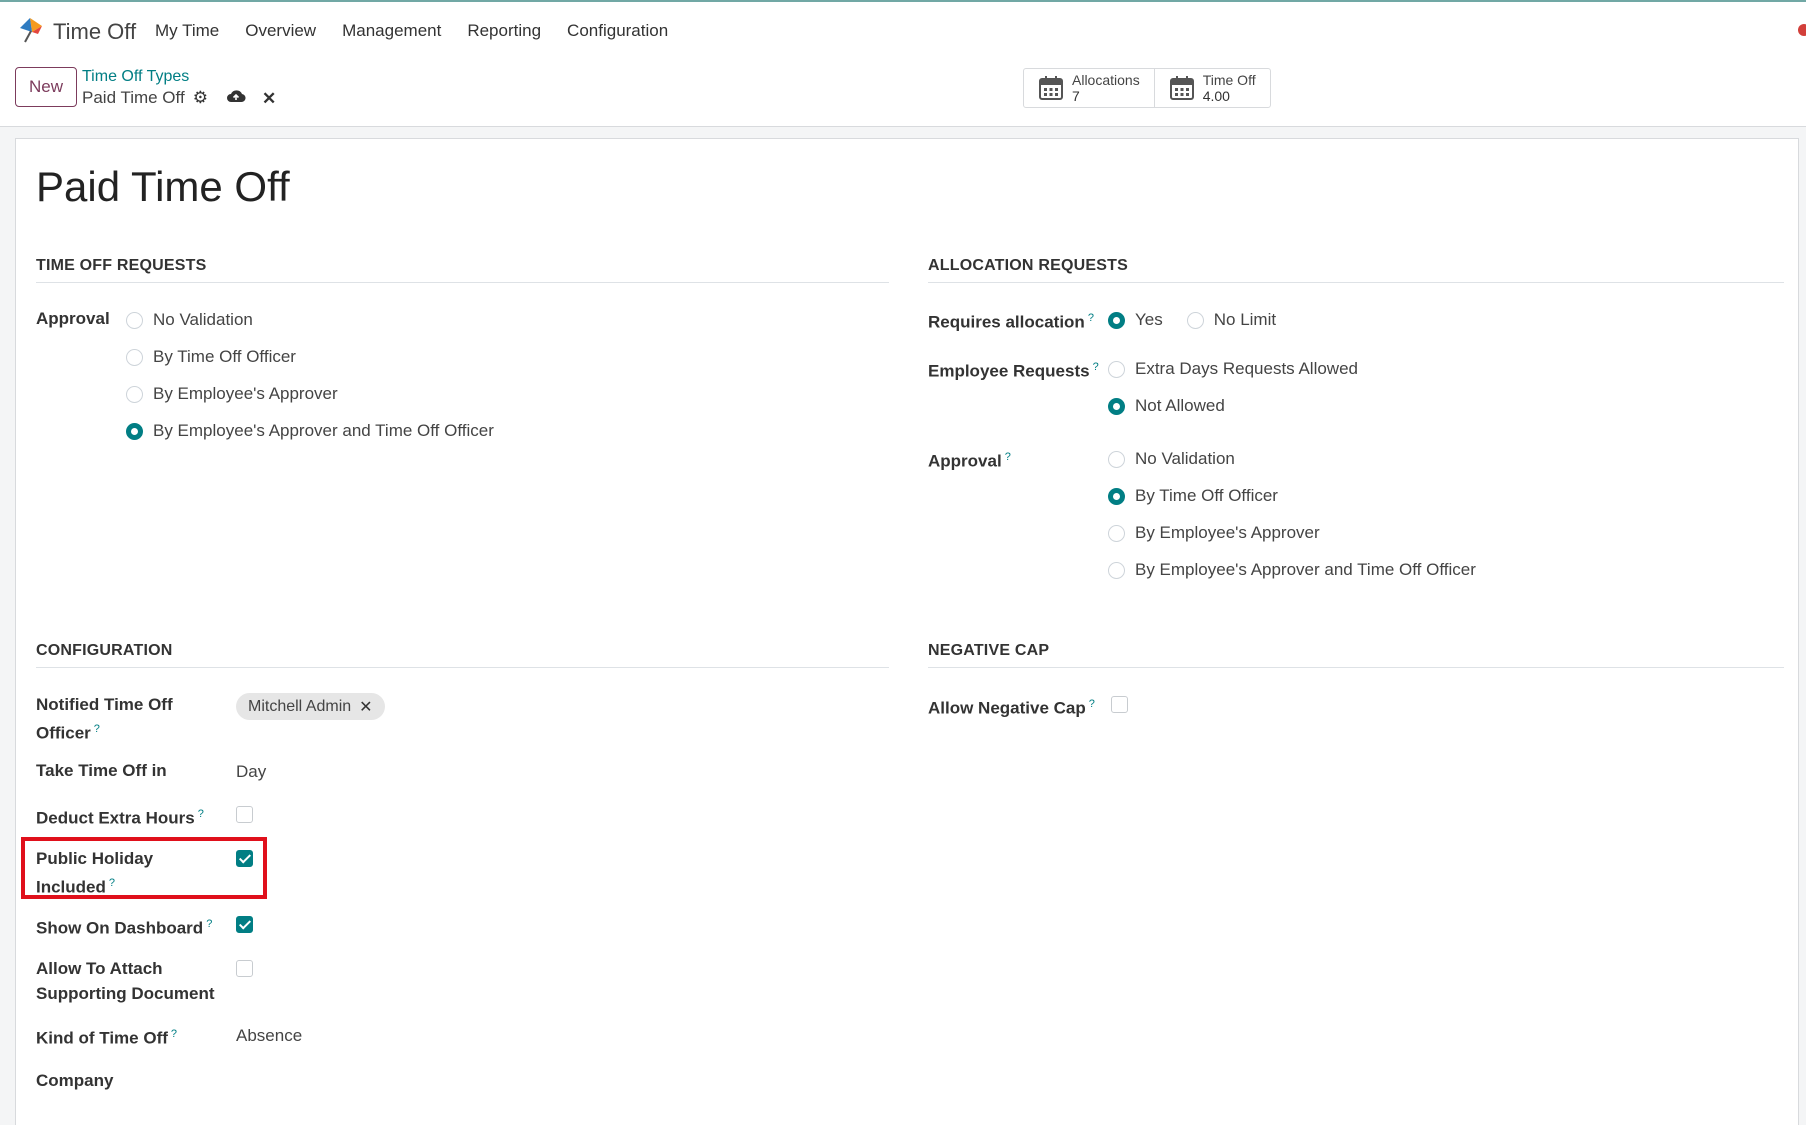  I want to click on label-text: Kind of Time Off, so click(102, 1038).